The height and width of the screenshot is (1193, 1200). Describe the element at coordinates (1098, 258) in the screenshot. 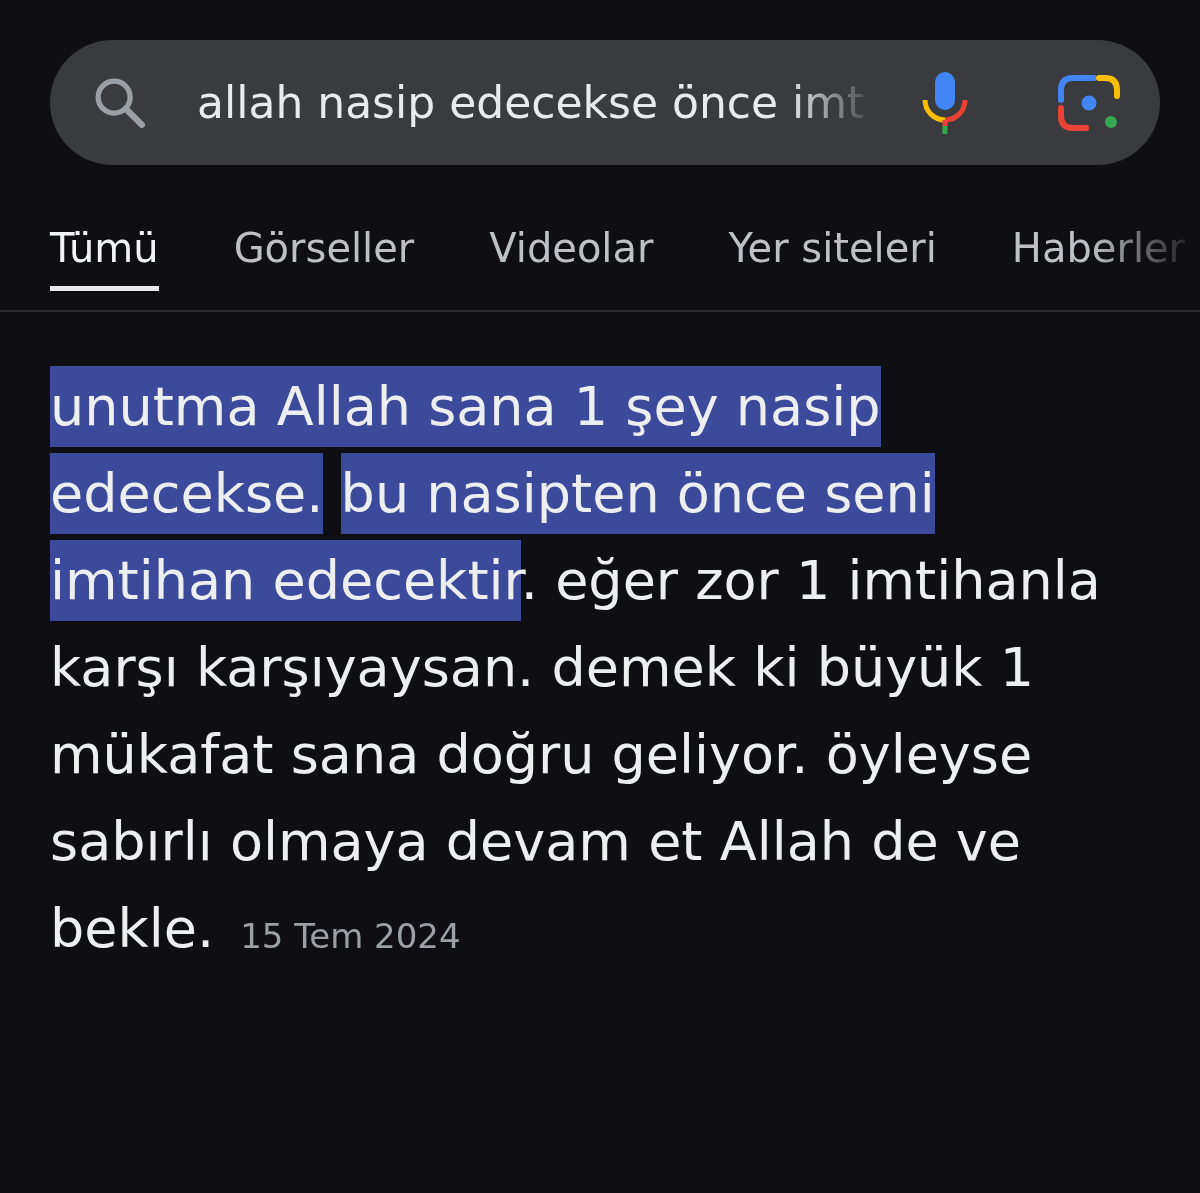

I see `tab: Haberler` at that location.